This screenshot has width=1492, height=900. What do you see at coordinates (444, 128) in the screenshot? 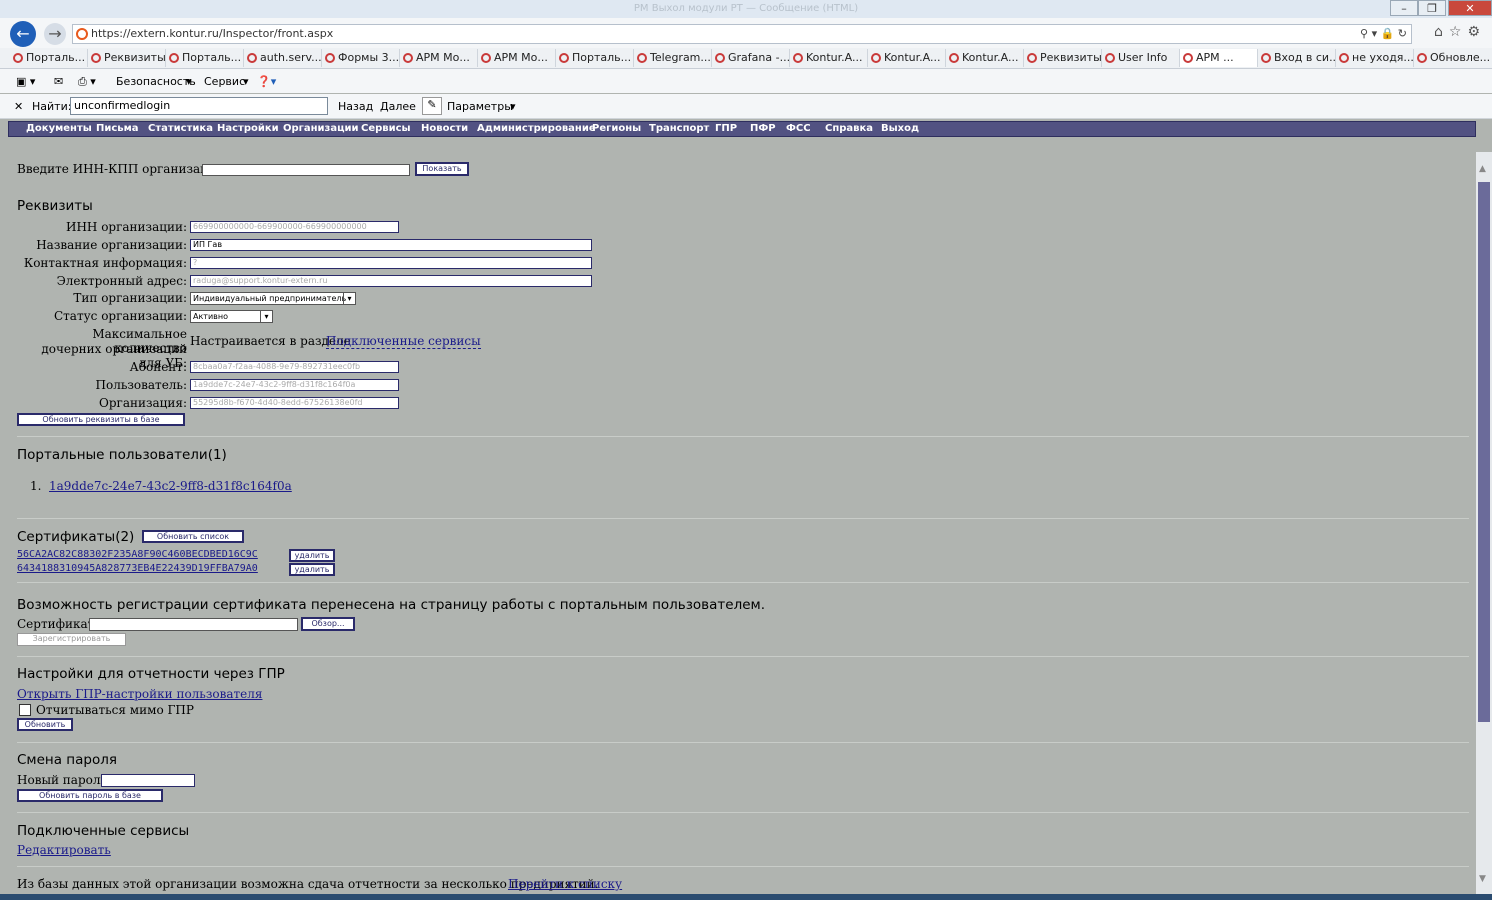
I see `menu-item: Новости` at bounding box center [444, 128].